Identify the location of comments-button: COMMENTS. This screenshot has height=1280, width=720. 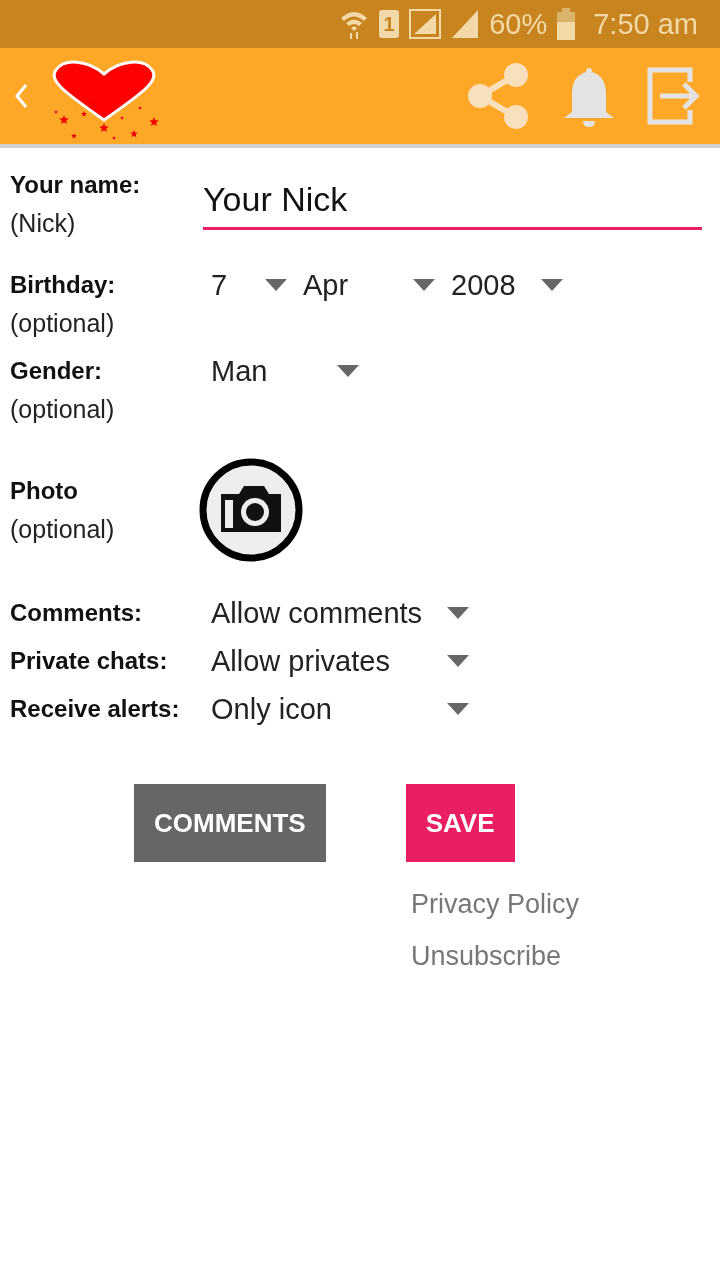
(230, 823).